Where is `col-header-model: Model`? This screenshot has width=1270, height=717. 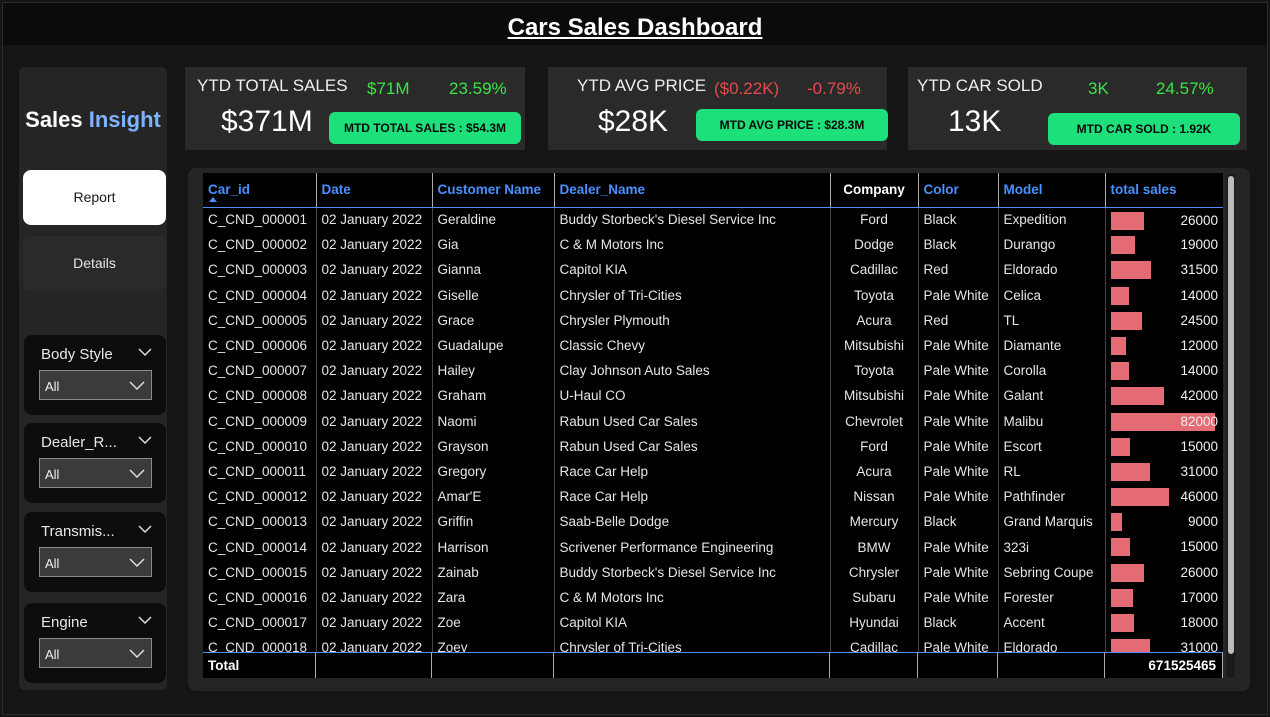 col-header-model: Model is located at coordinates (1052, 190).